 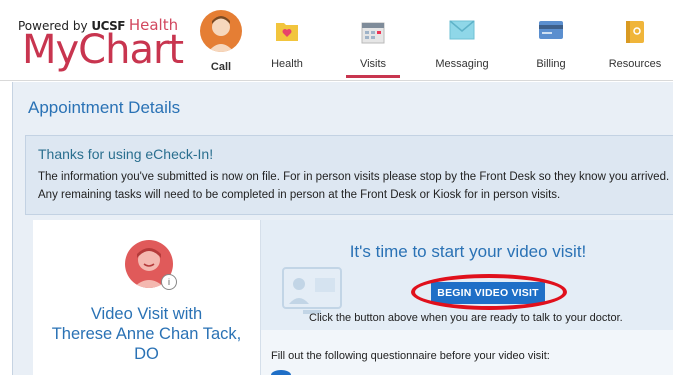 I want to click on alert-title: Thanks for using eCheck-In!, so click(x=126, y=154).